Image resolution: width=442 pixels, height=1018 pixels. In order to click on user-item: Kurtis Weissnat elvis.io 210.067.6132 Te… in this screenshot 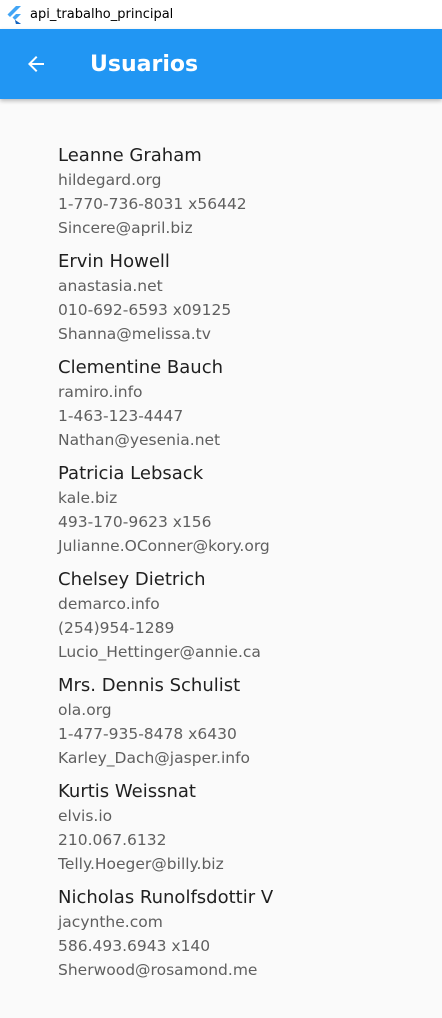, I will do `click(243, 828)`.